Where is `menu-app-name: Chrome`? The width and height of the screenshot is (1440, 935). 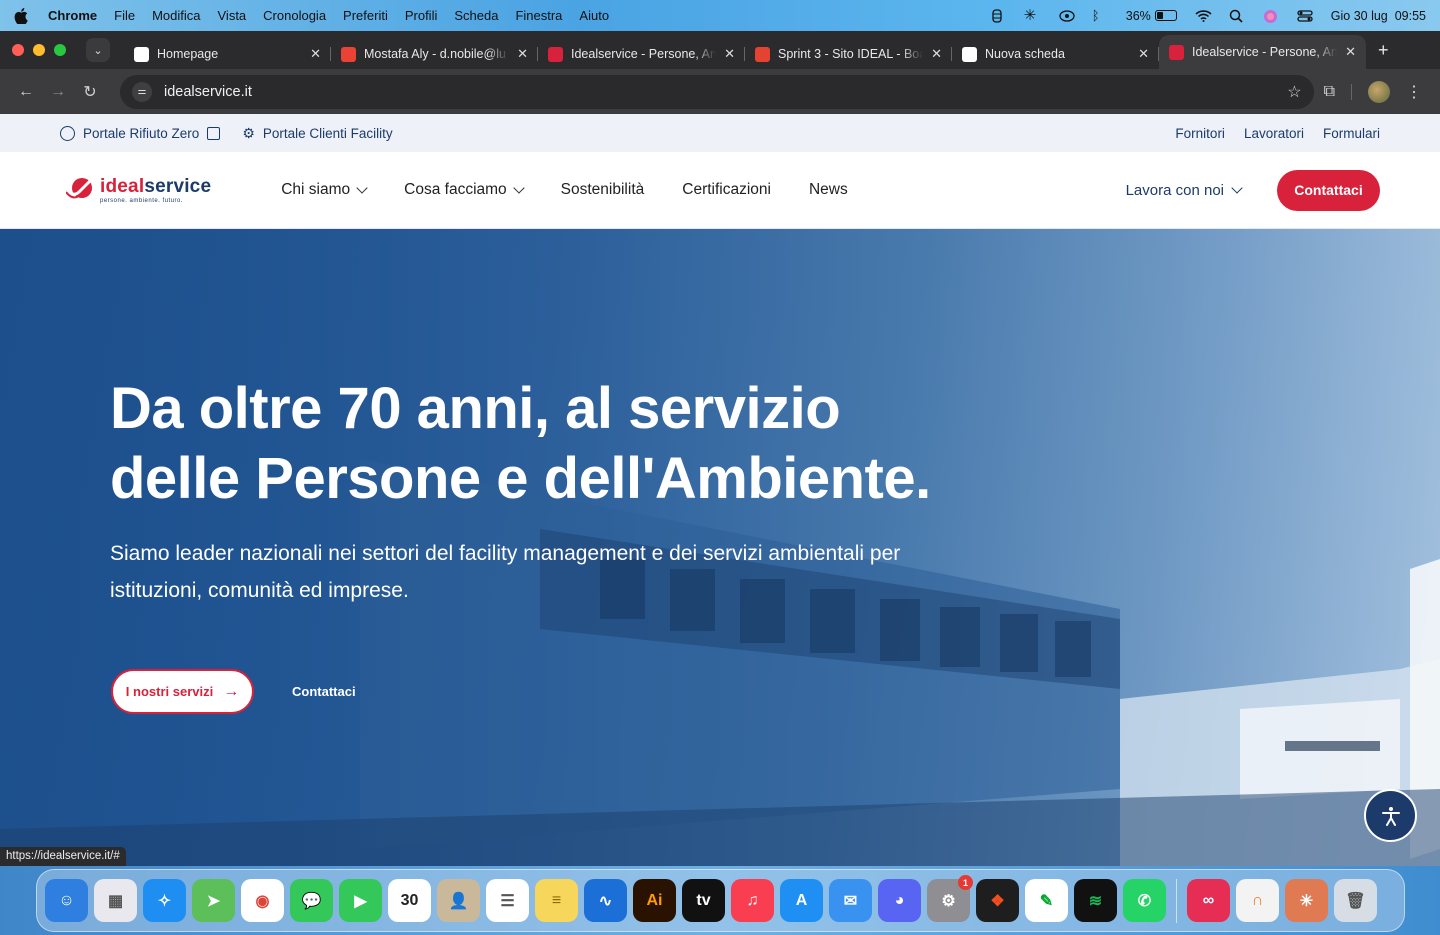 menu-app-name: Chrome is located at coordinates (72, 15).